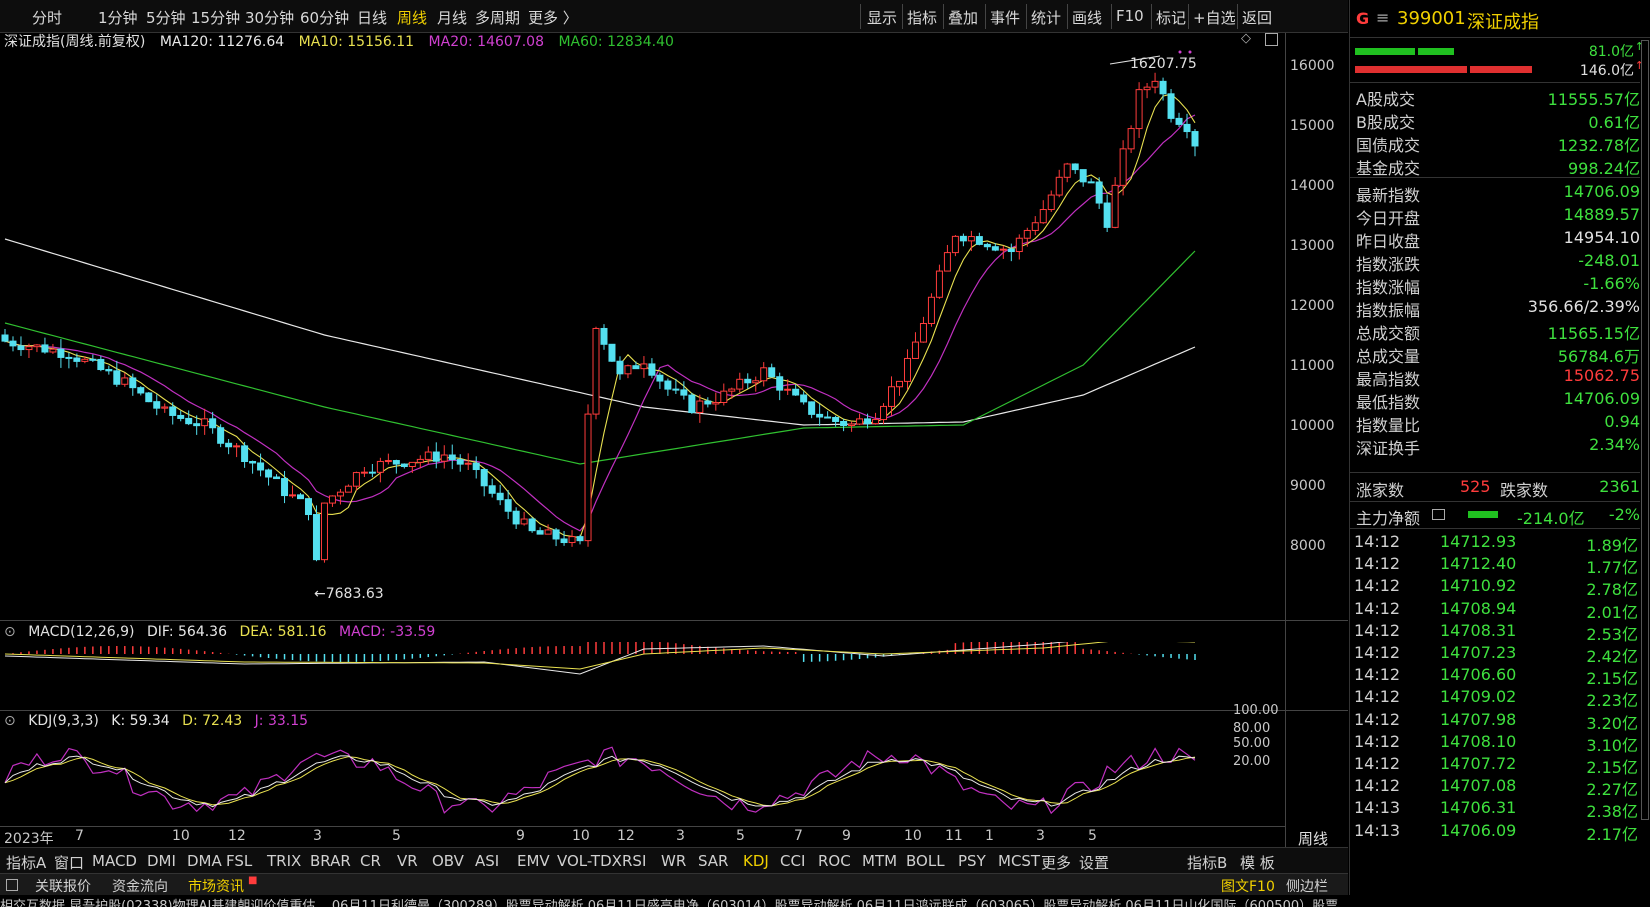 This screenshot has height=907, width=1650. I want to click on period-tab: 5分钟, so click(166, 17).